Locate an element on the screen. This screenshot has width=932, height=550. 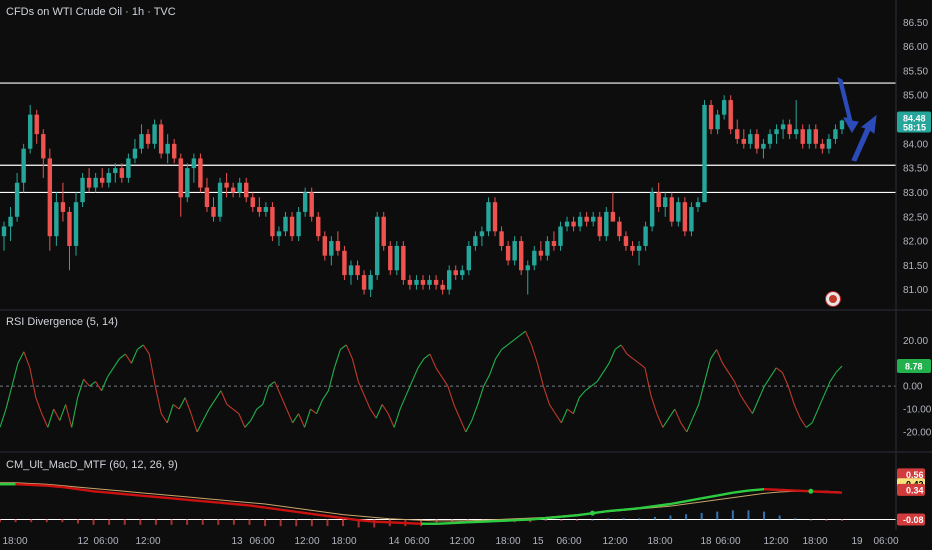
flag-icon is located at coordinates (833, 299).